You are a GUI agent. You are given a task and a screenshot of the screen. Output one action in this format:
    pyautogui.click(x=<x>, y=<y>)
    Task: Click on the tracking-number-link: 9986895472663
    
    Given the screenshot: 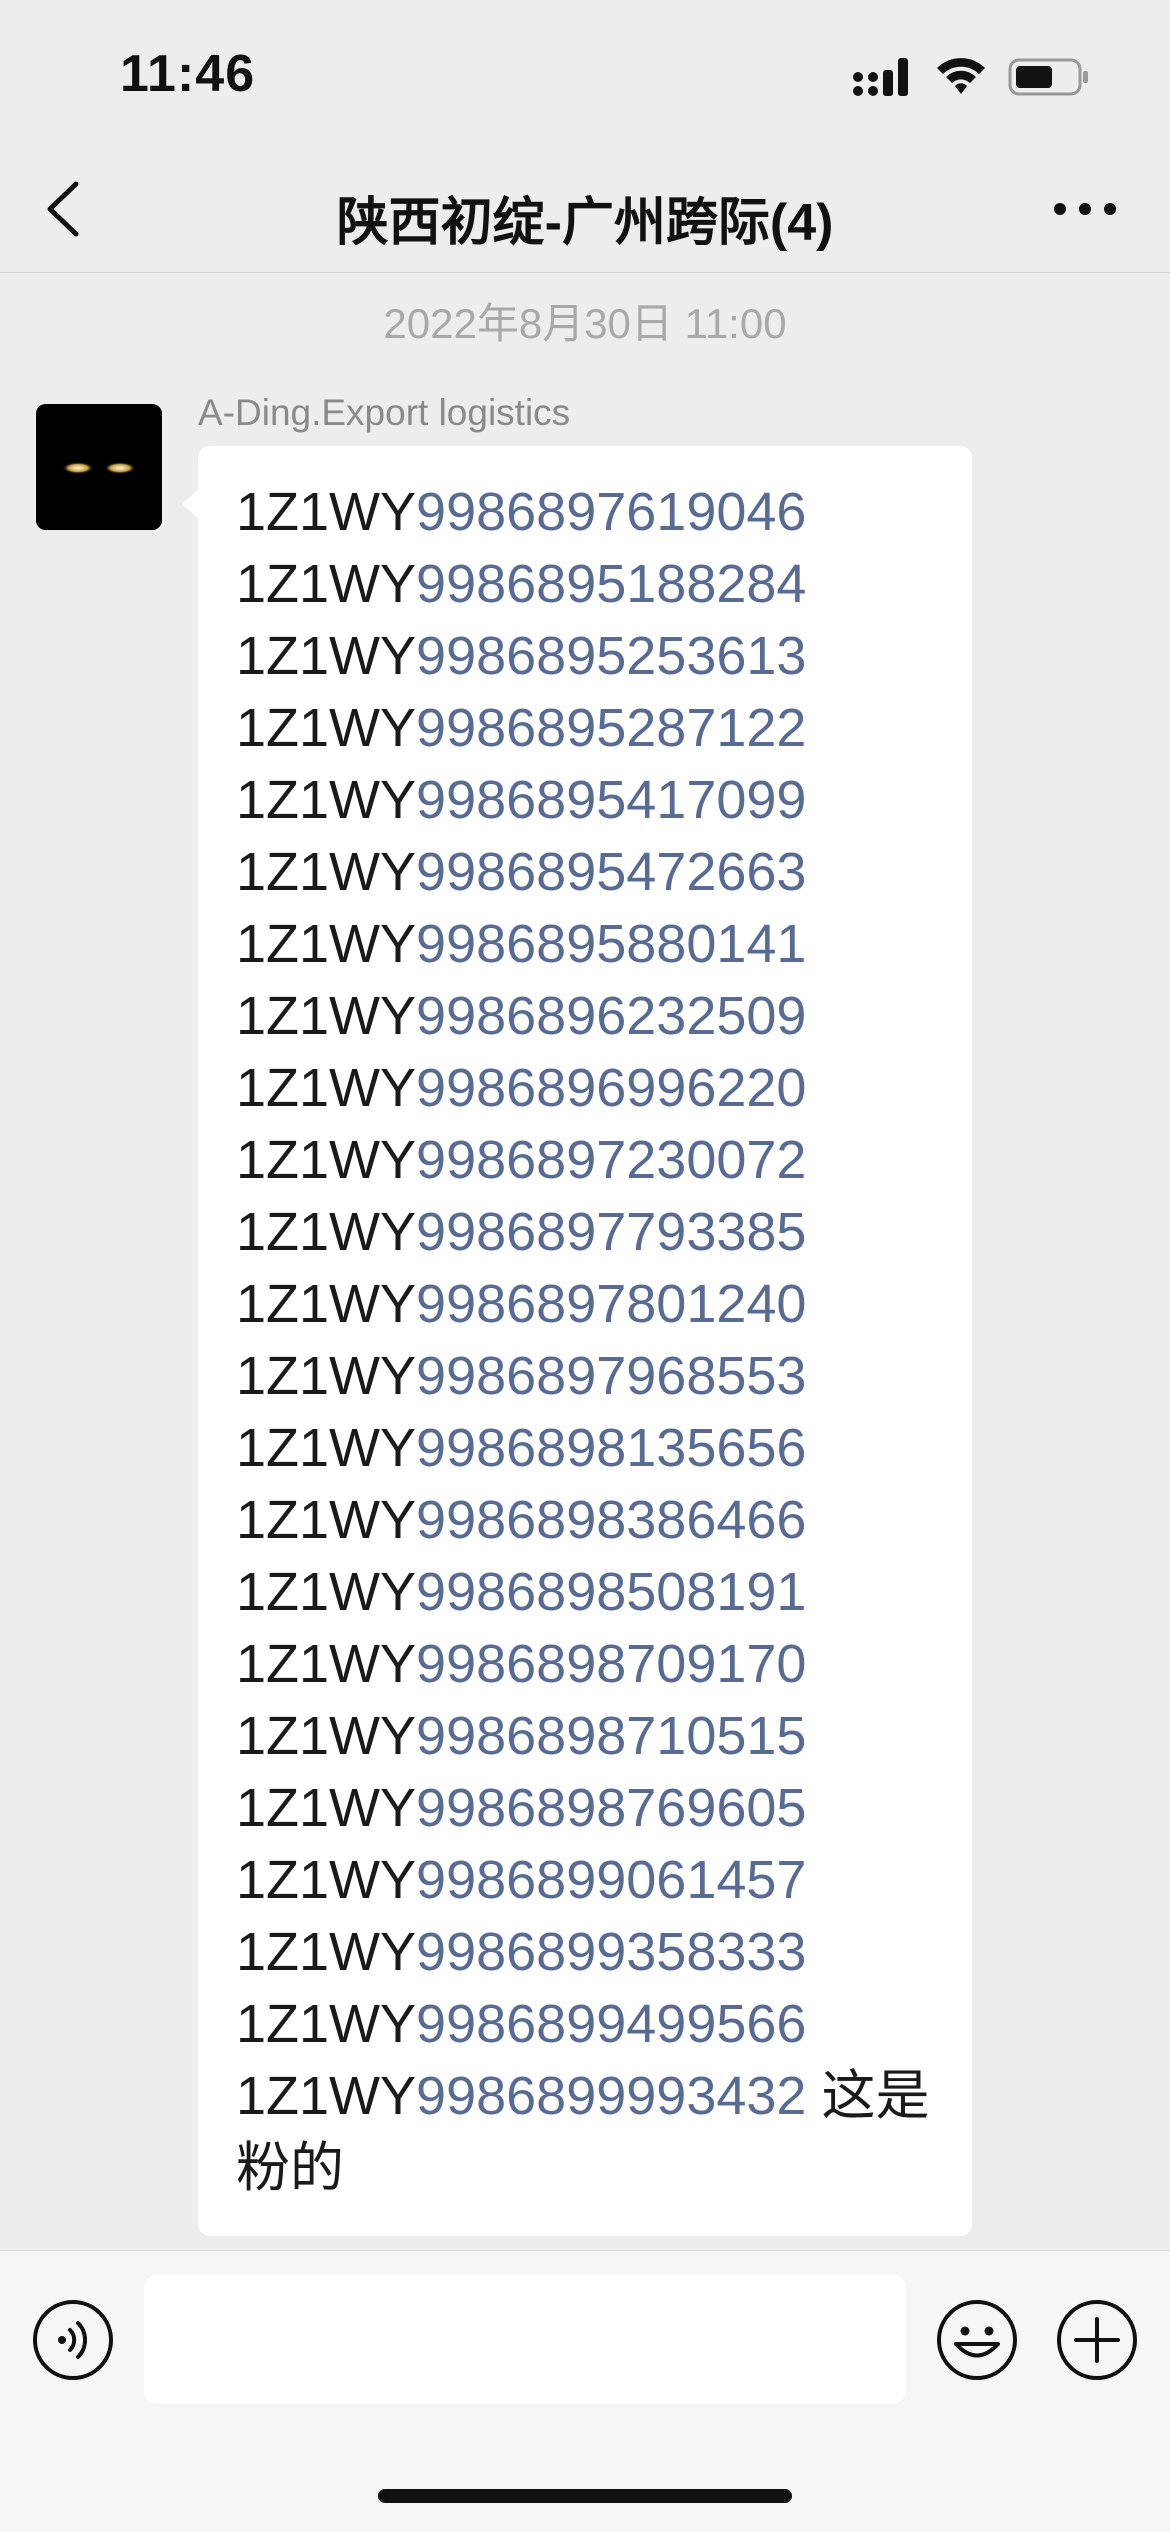 What is the action you would take?
    pyautogui.click(x=611, y=872)
    